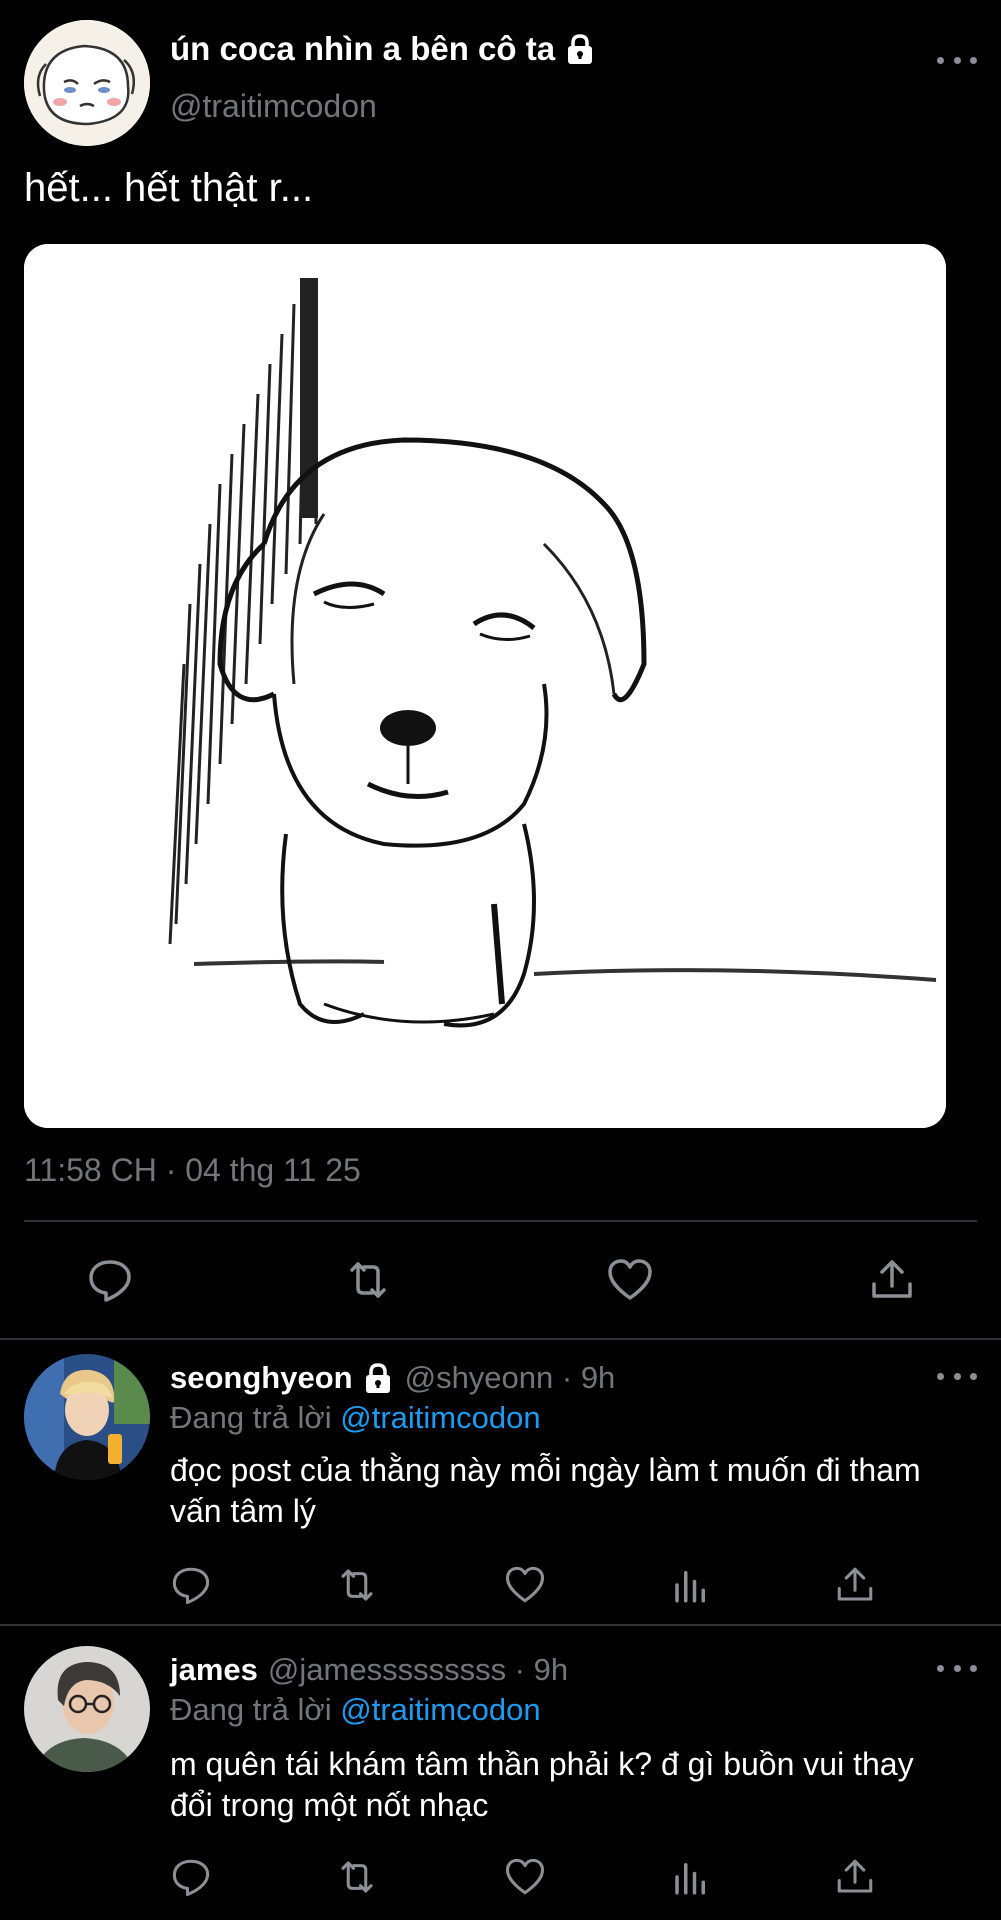 The image size is (1001, 1920). What do you see at coordinates (192, 1170) in the screenshot?
I see `tweet-timestamp: 11:58 CH · 04 thg 11 25` at bounding box center [192, 1170].